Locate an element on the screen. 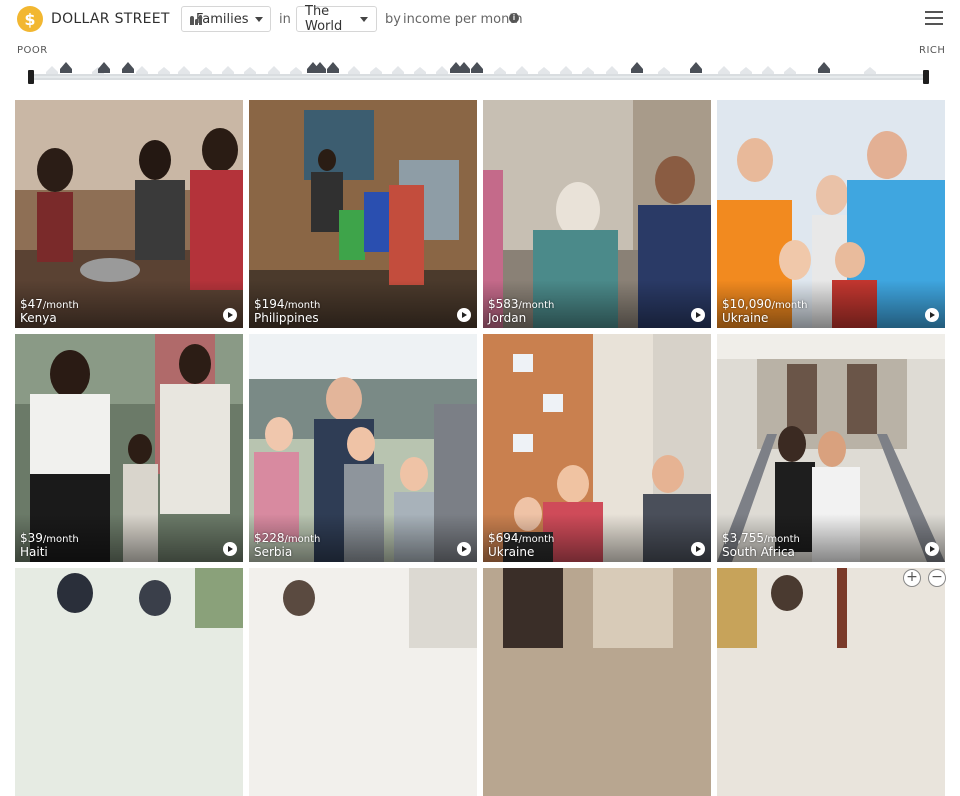  income-label: $10,090/month is located at coordinates (765, 304).